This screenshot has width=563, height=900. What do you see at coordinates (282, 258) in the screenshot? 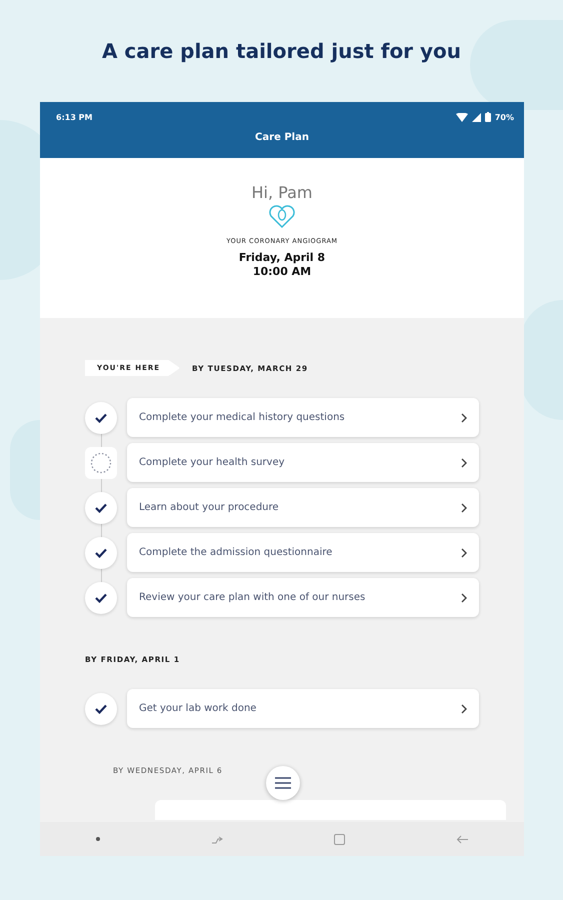
I see `appointment-date: Friday, April 8` at bounding box center [282, 258].